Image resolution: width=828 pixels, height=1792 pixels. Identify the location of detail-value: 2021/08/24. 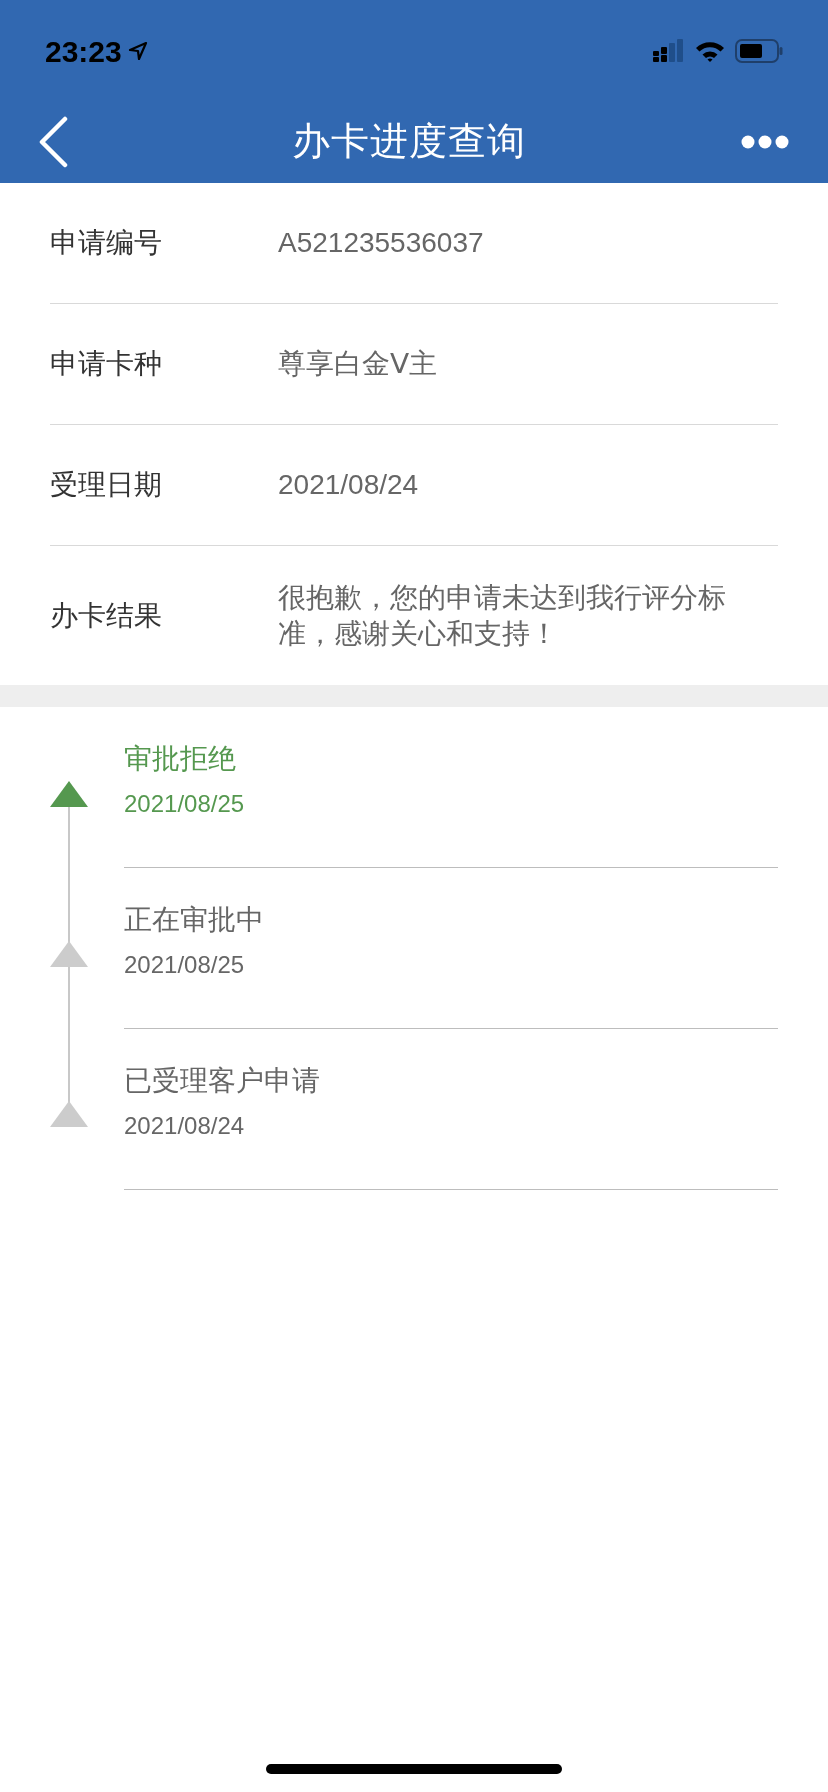
(349, 485).